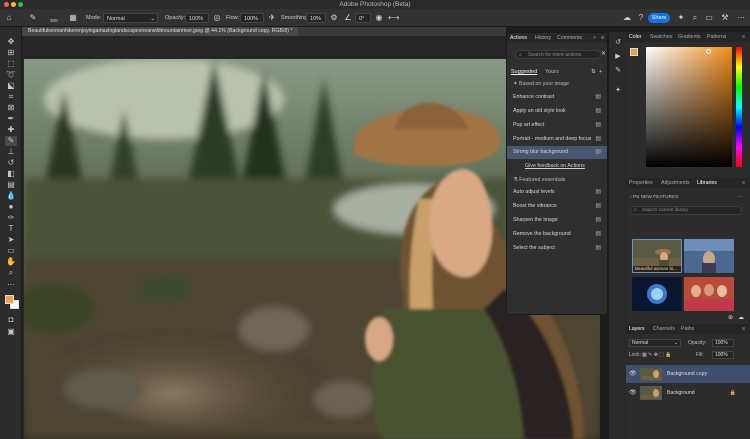 The image size is (750, 439). What do you see at coordinates (130, 18) in the screenshot?
I see `mode-select: Normal ⌄` at bounding box center [130, 18].